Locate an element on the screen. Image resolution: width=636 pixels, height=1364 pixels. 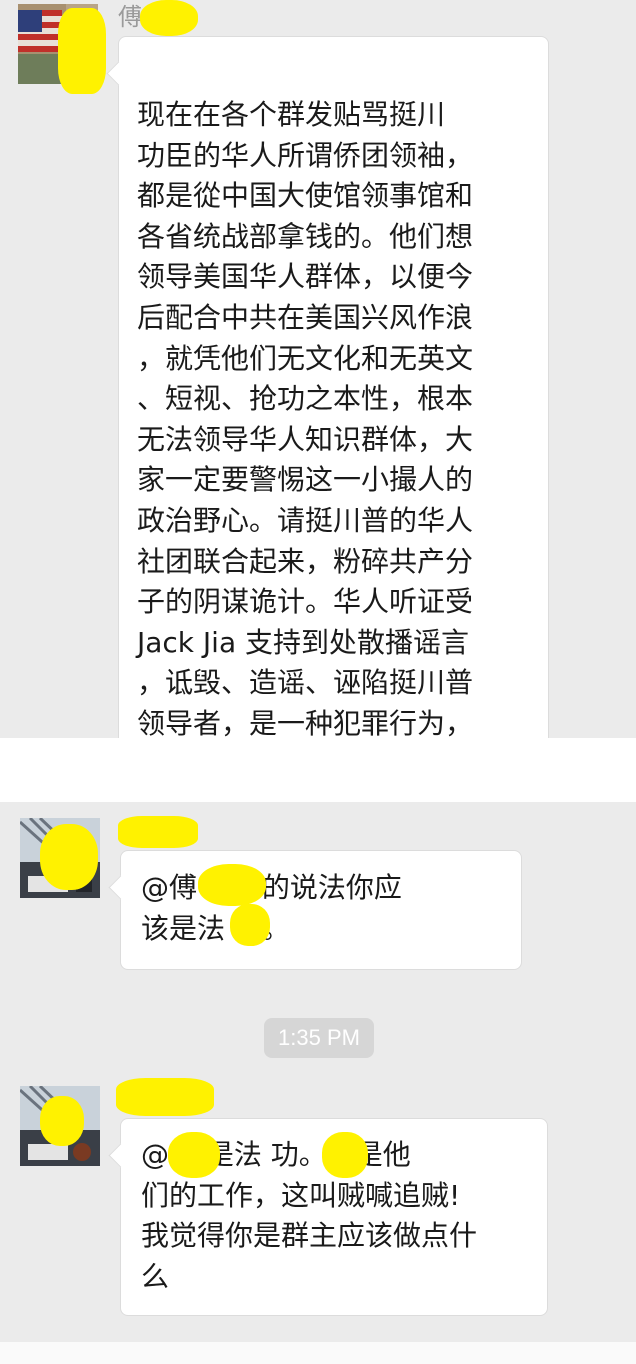
message-text-line: 领导者，是一种犯罪行为， is located at coordinates (305, 722).